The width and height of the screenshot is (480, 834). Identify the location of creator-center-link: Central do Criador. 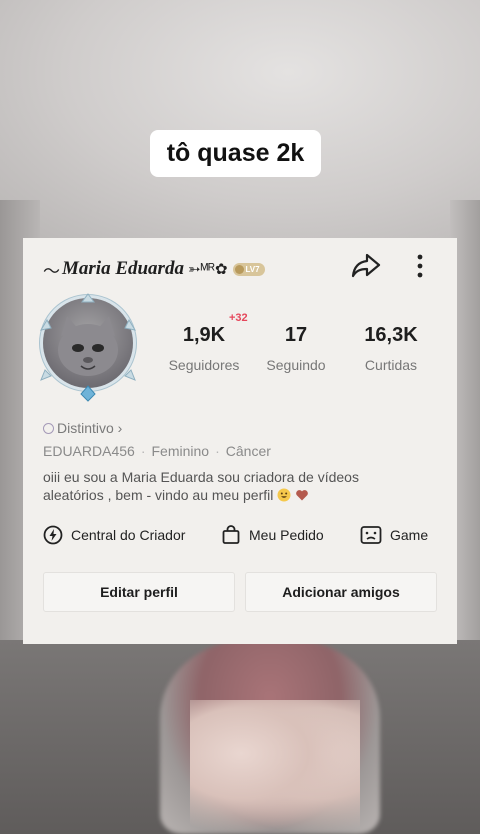
(114, 535).